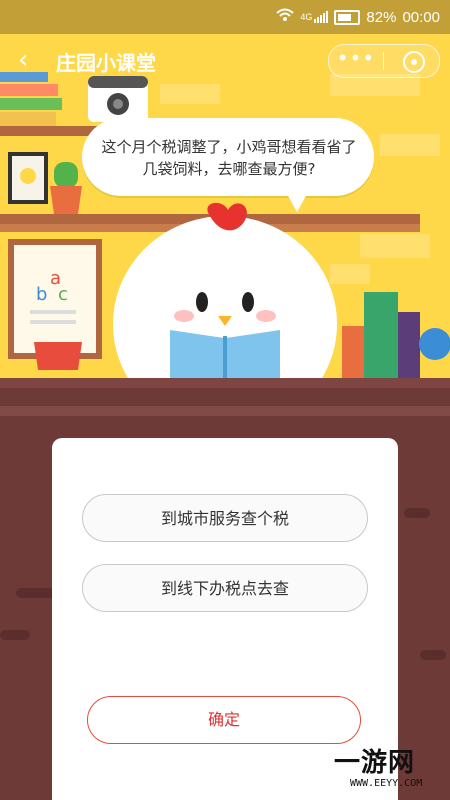 This screenshot has width=450, height=800. What do you see at coordinates (224, 720) in the screenshot?
I see `confirm-button: 确定` at bounding box center [224, 720].